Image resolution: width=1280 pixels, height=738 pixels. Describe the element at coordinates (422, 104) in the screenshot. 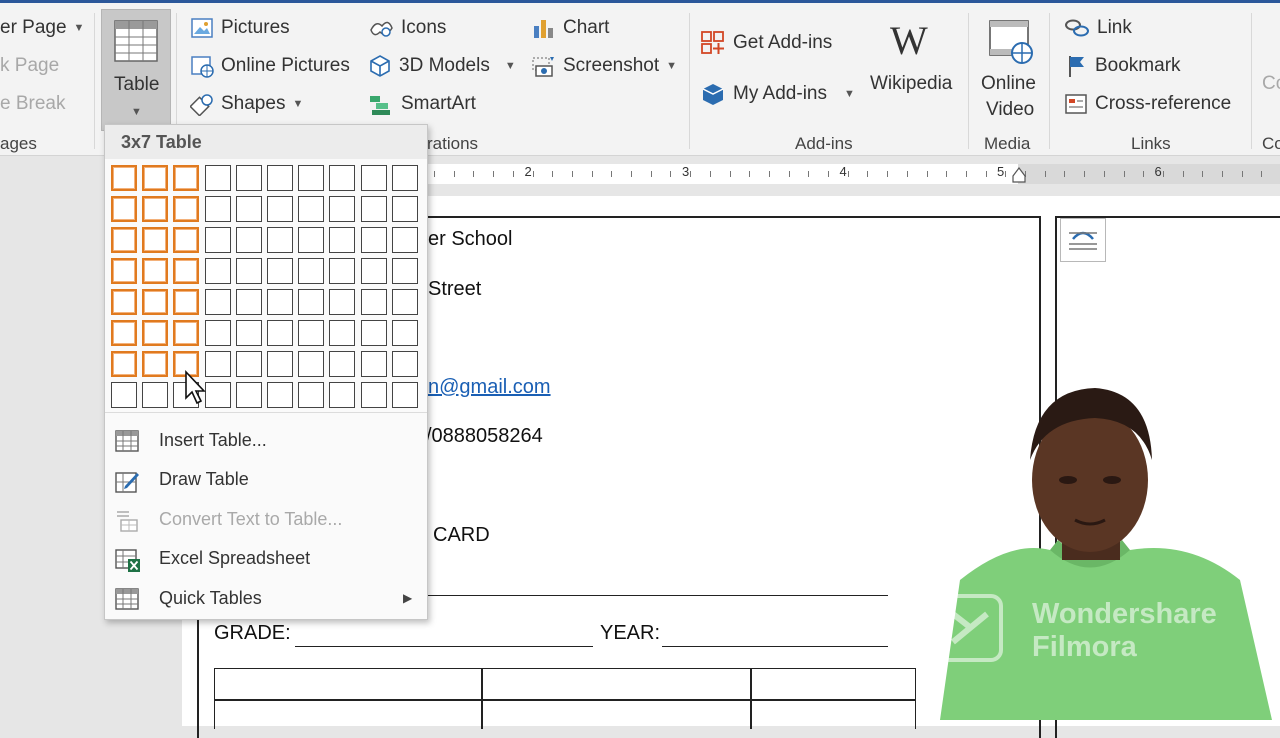

I see `smartart-button: SmartArt` at that location.